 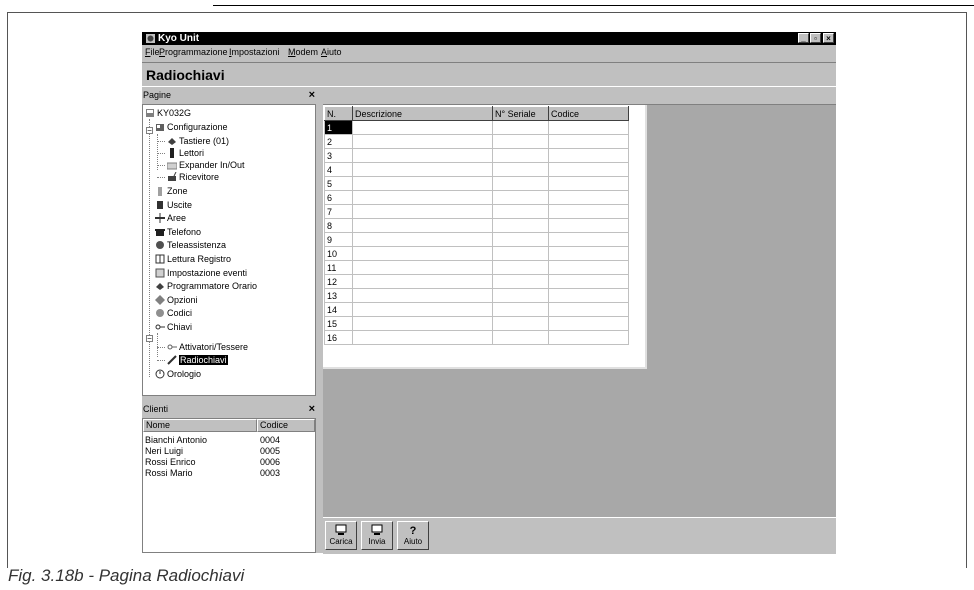 I want to click on grid-cell-n: 14, so click(x=338, y=309).